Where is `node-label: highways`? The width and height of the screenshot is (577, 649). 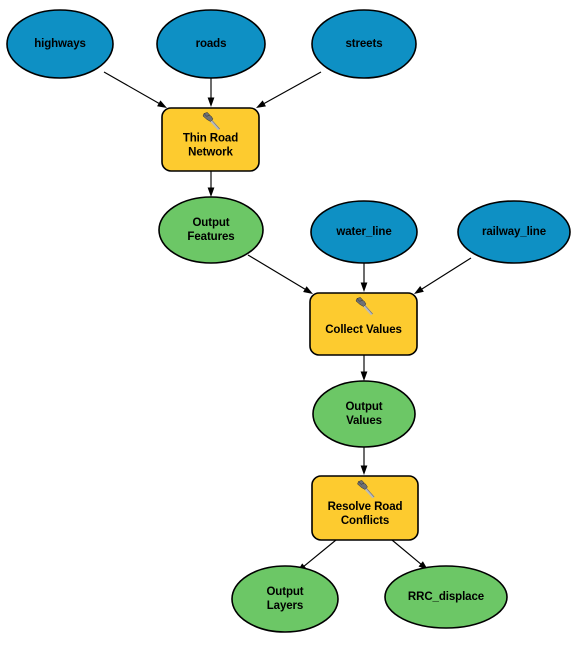 node-label: highways is located at coordinates (60, 44).